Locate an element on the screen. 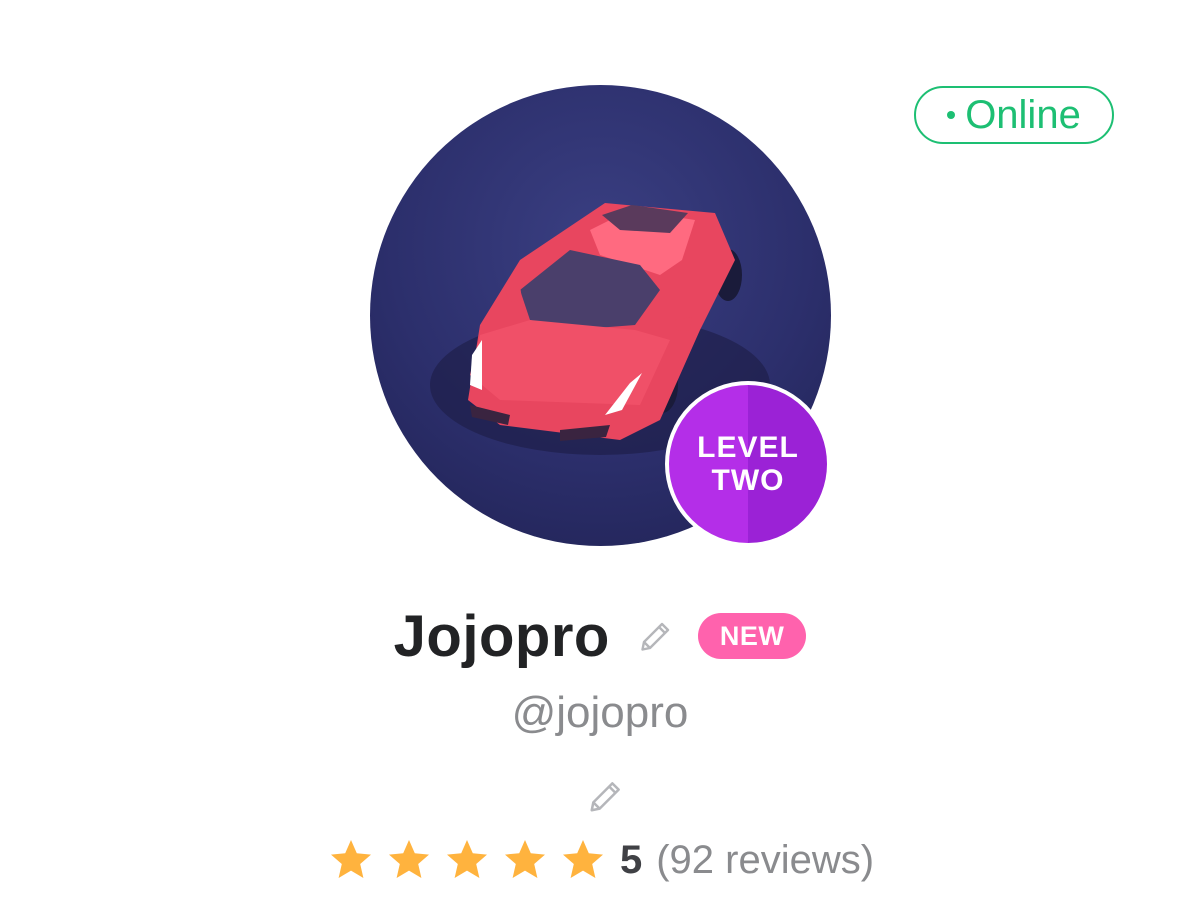 The height and width of the screenshot is (922, 1200). online-status-badge: Online is located at coordinates (1014, 115).